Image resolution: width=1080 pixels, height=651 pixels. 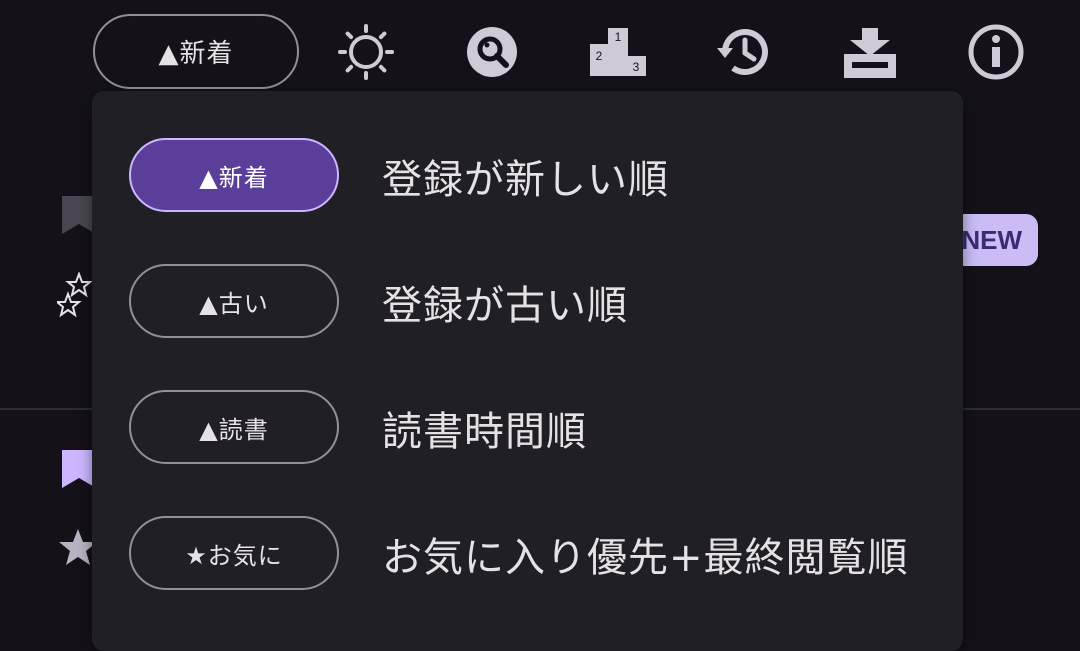 I want to click on menu-chip-oldest: ▲古い, so click(x=234, y=301).